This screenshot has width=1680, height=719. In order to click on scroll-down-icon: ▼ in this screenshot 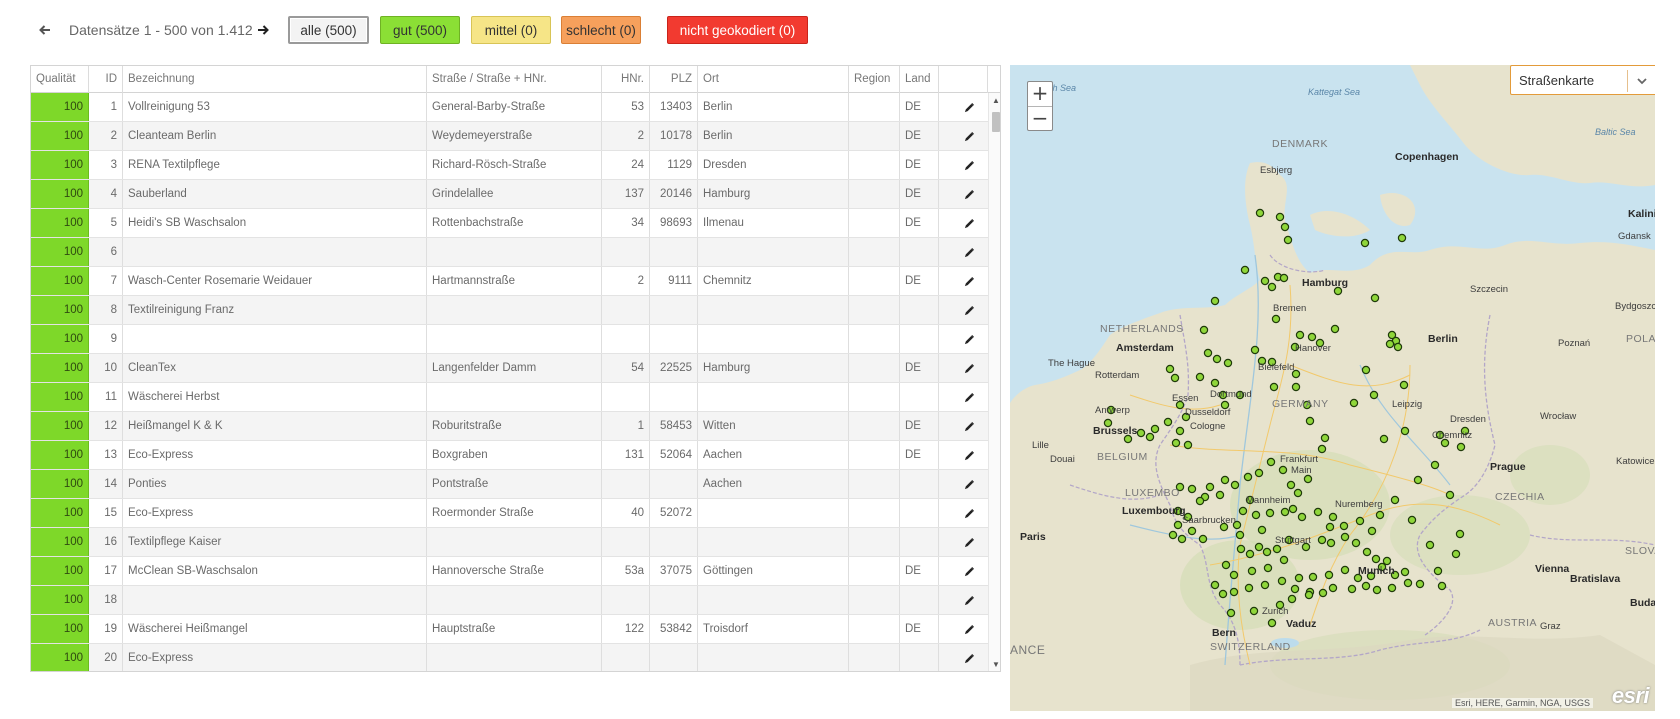, I will do `click(995, 665)`.